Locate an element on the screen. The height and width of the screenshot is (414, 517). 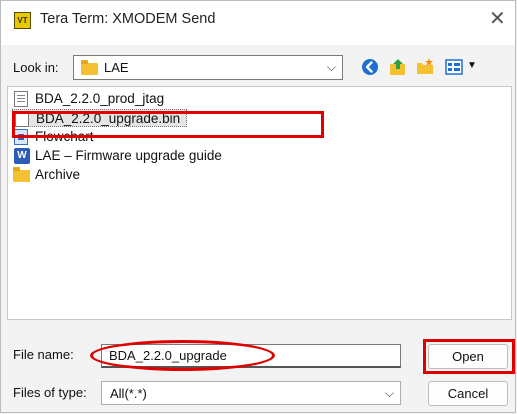
back-icon is located at coordinates (370, 67).